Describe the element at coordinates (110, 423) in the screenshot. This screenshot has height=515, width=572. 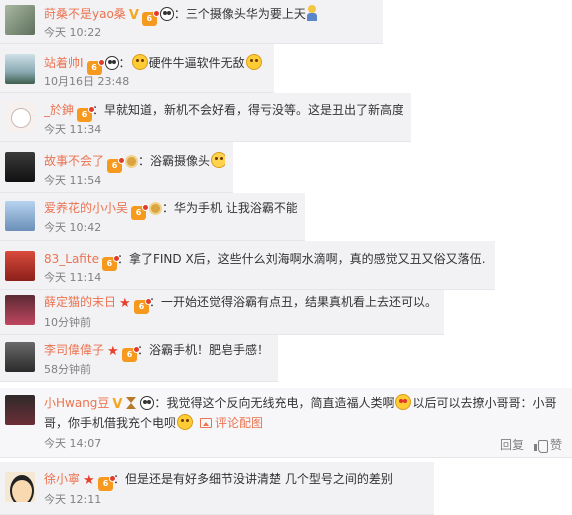
I see `comment-text-cont: 哥，你手机借我充个电呗` at that location.